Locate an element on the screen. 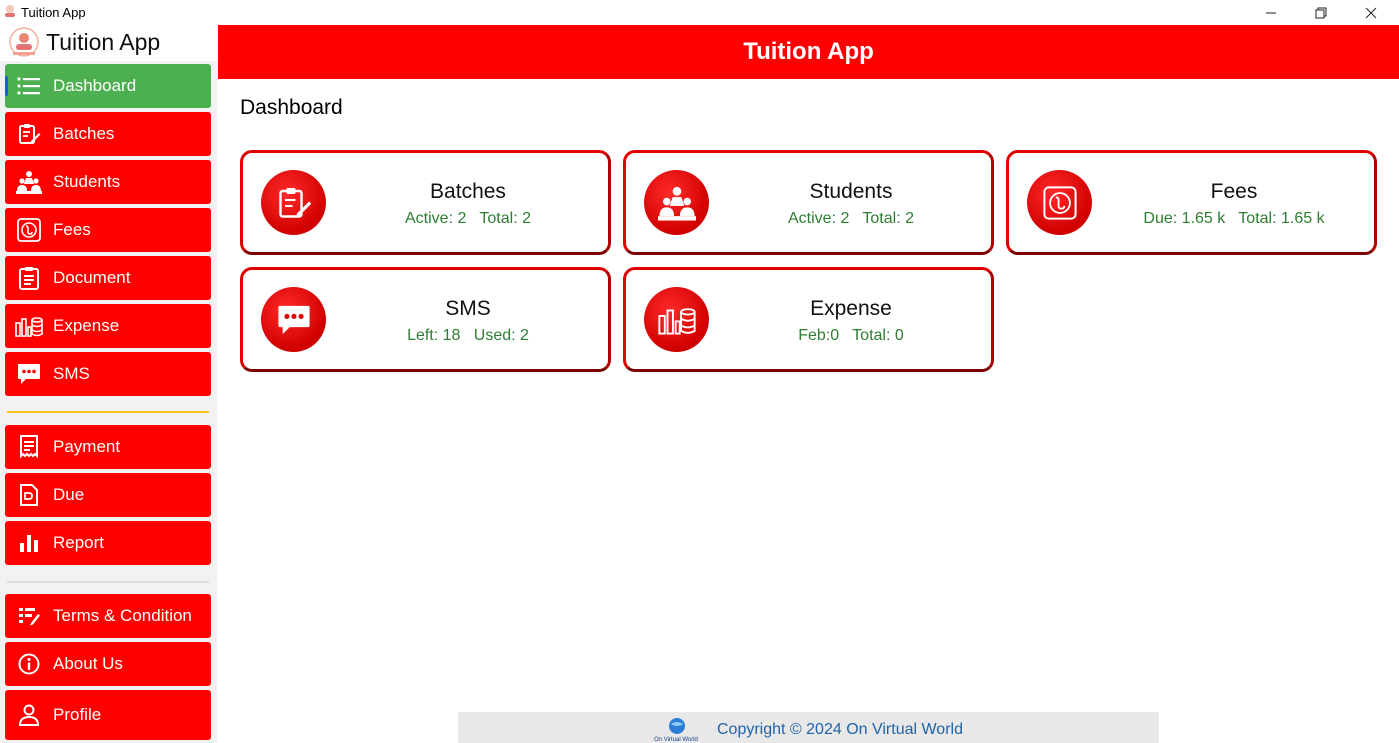 The height and width of the screenshot is (743, 1399). sidebar-item-label: SMS is located at coordinates (71, 373).